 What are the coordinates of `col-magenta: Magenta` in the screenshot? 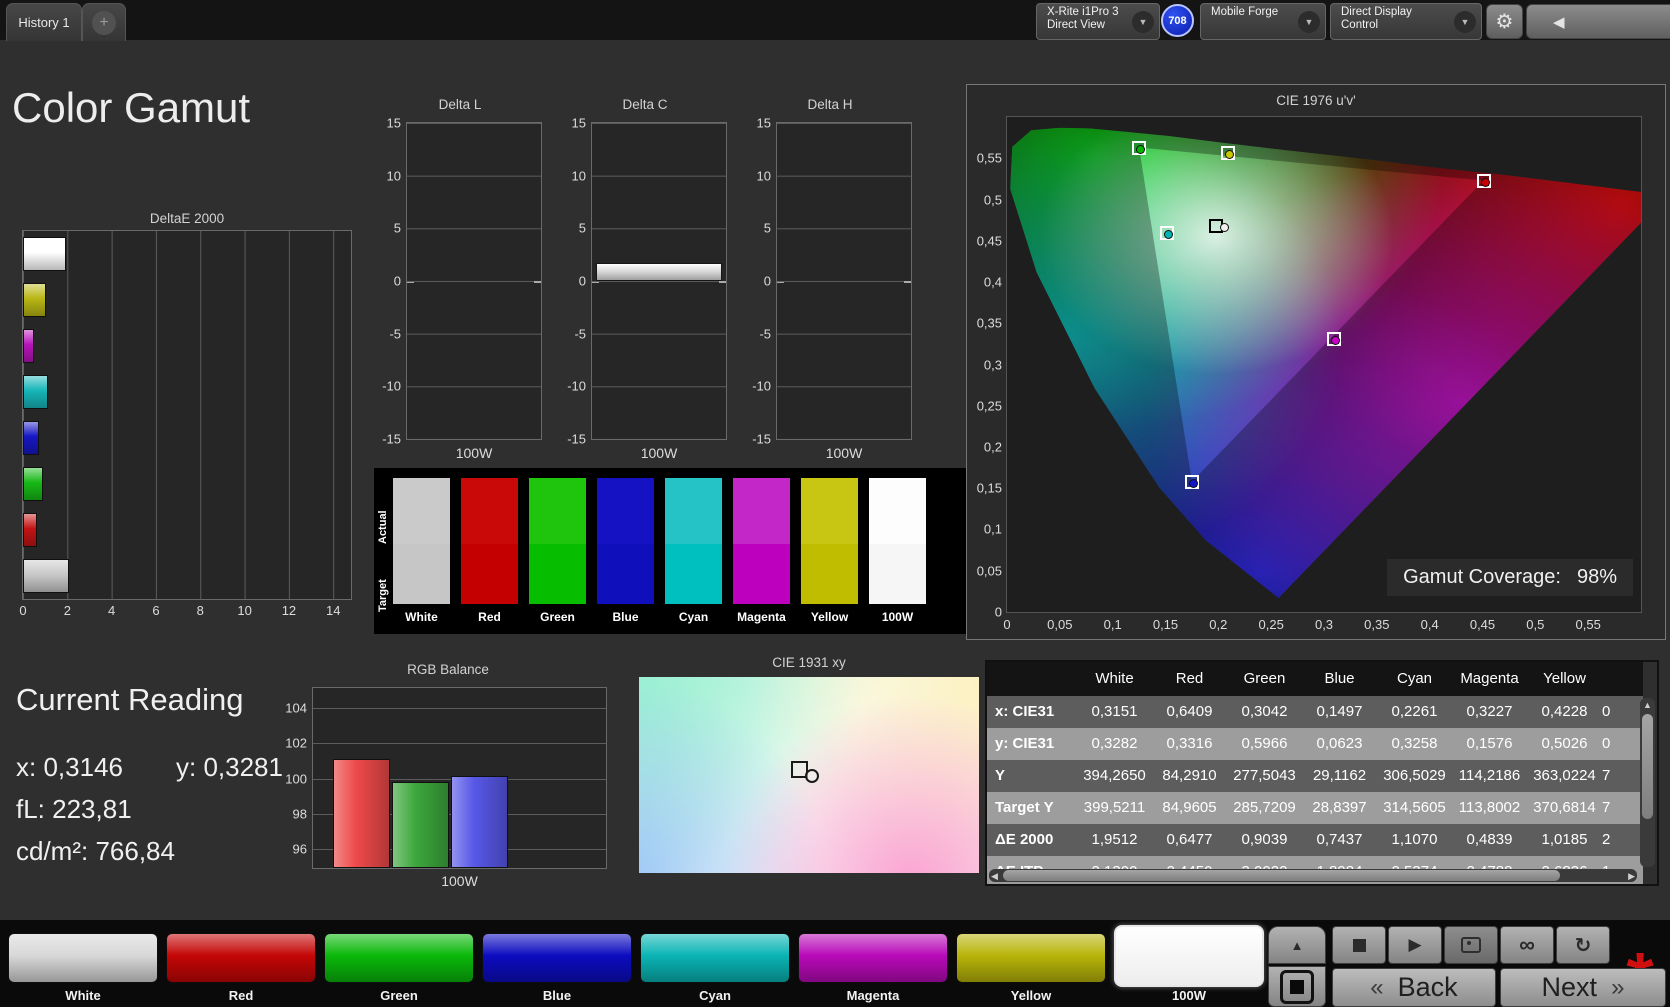 It's located at (1489, 678).